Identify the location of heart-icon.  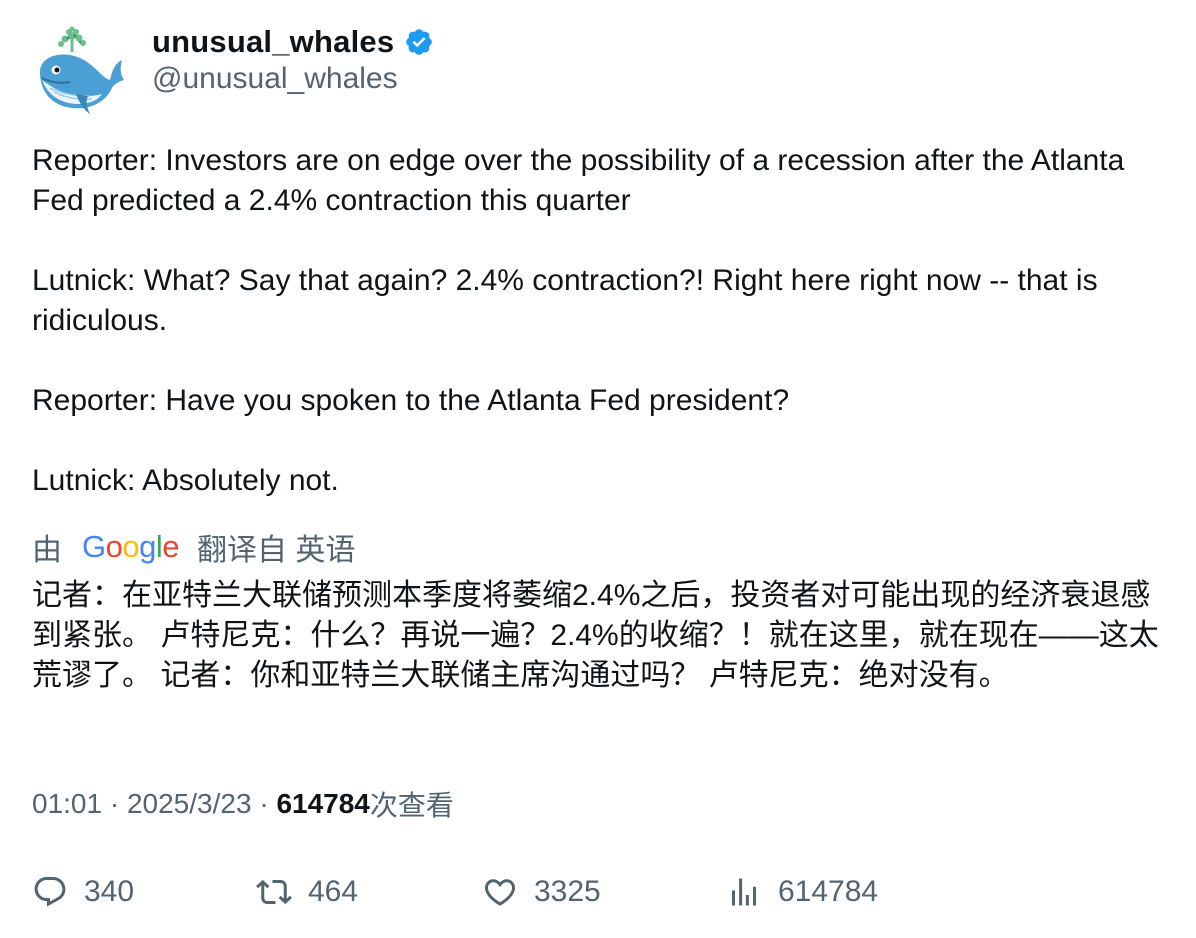
(500, 892).